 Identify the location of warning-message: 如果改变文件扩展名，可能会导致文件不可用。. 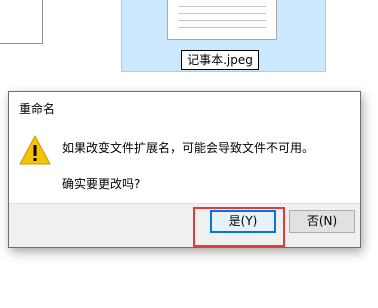
(188, 148).